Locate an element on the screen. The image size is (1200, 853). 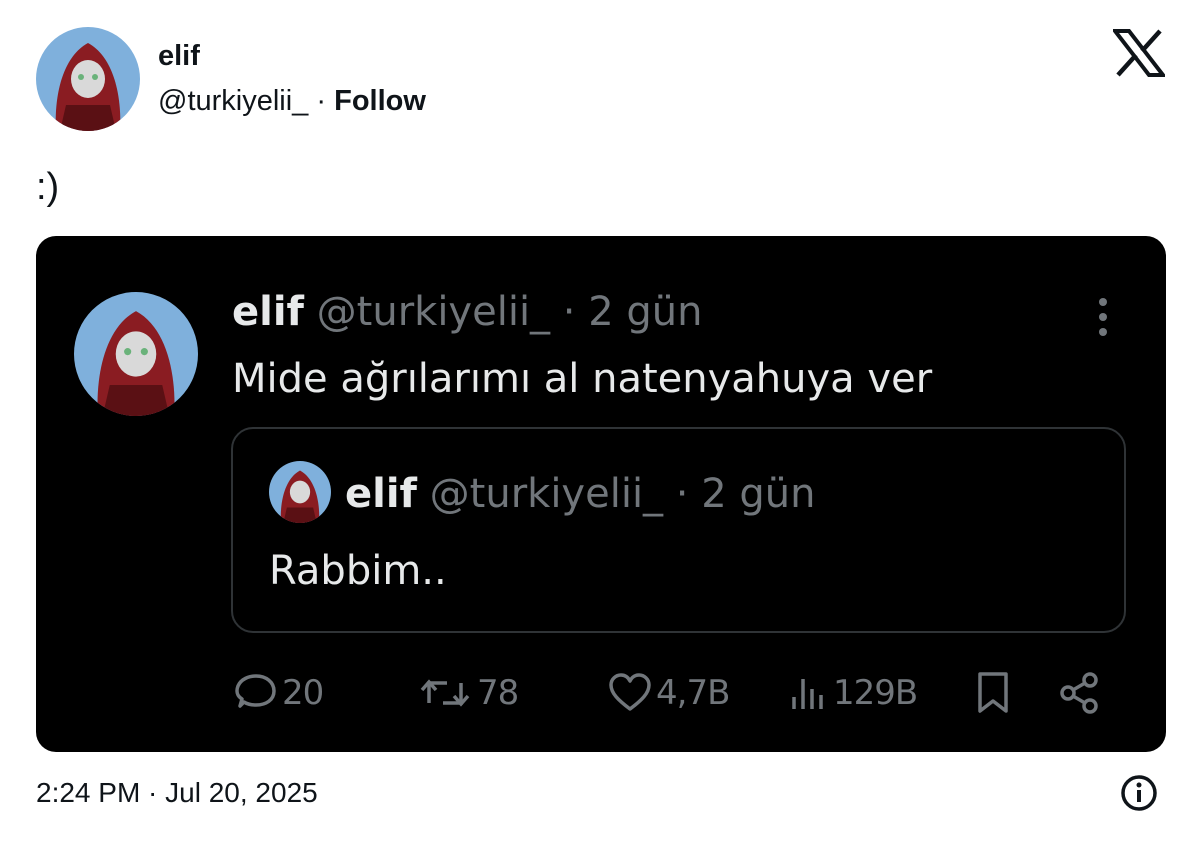
views-icon is located at coordinates (807, 694).